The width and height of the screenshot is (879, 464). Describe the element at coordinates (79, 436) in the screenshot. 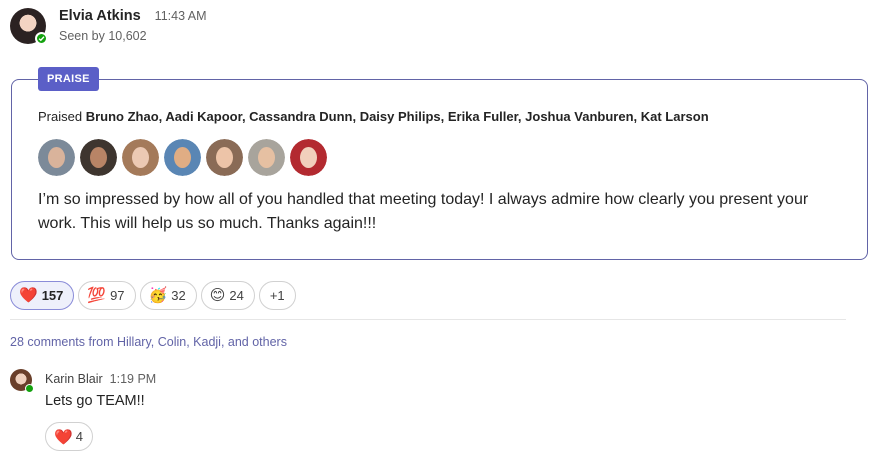

I see `reaction-count: 4` at that location.